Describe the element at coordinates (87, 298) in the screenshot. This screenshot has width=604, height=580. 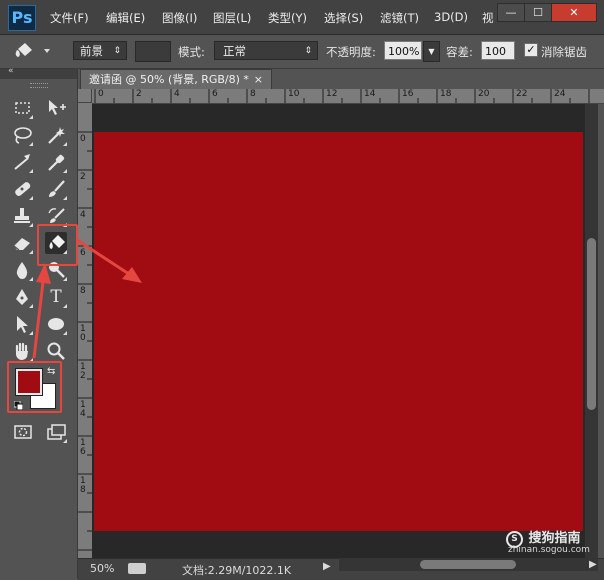
I see `annotation-arrows` at that location.